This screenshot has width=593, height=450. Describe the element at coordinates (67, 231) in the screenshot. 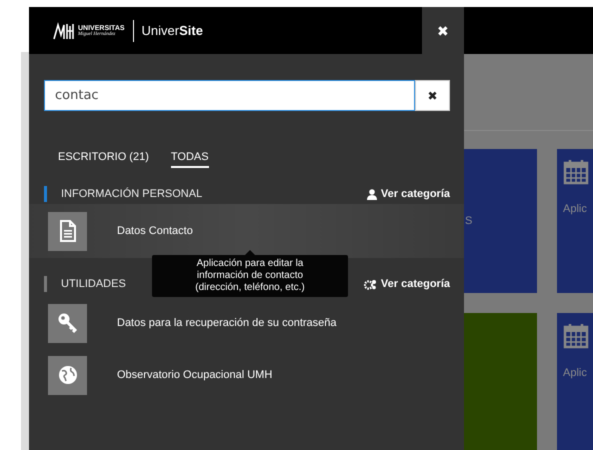

I see `document-icon` at that location.